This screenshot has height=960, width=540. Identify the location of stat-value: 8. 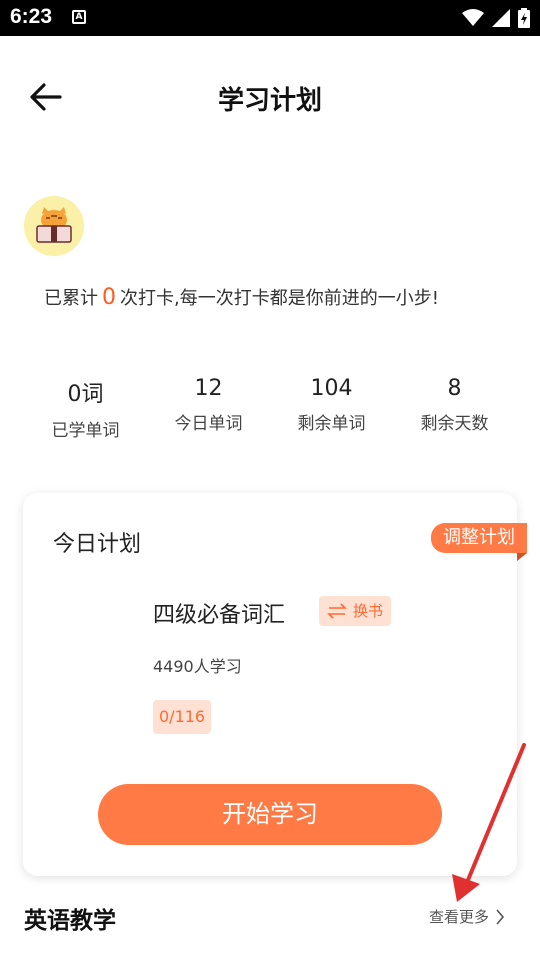
(454, 388).